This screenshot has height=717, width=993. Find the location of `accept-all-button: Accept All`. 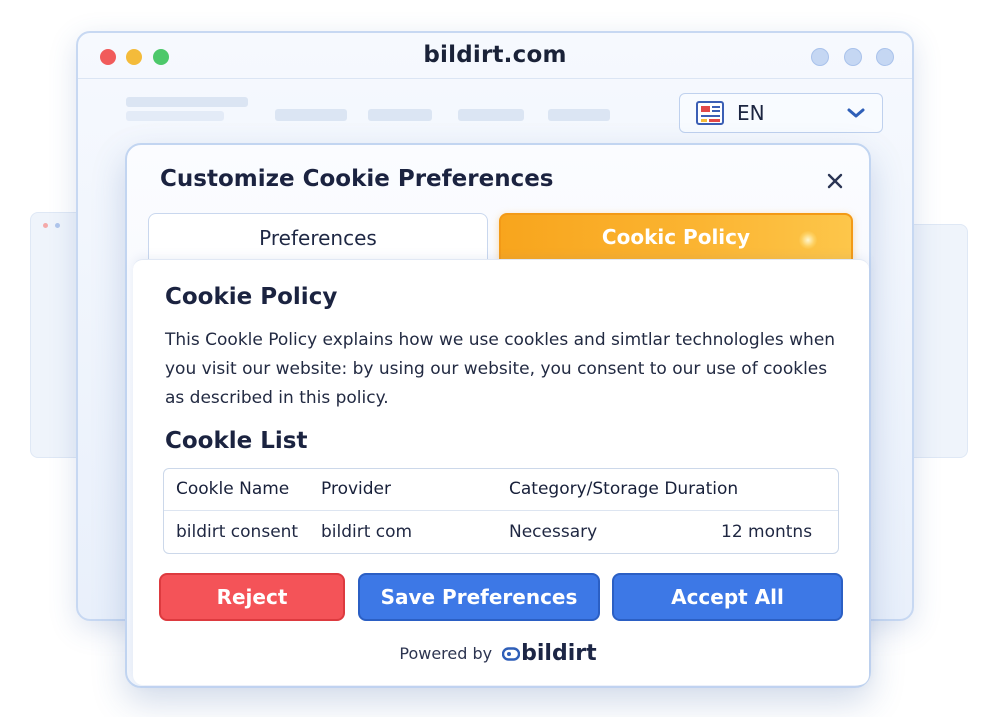

accept-all-button: Accept All is located at coordinates (727, 597).